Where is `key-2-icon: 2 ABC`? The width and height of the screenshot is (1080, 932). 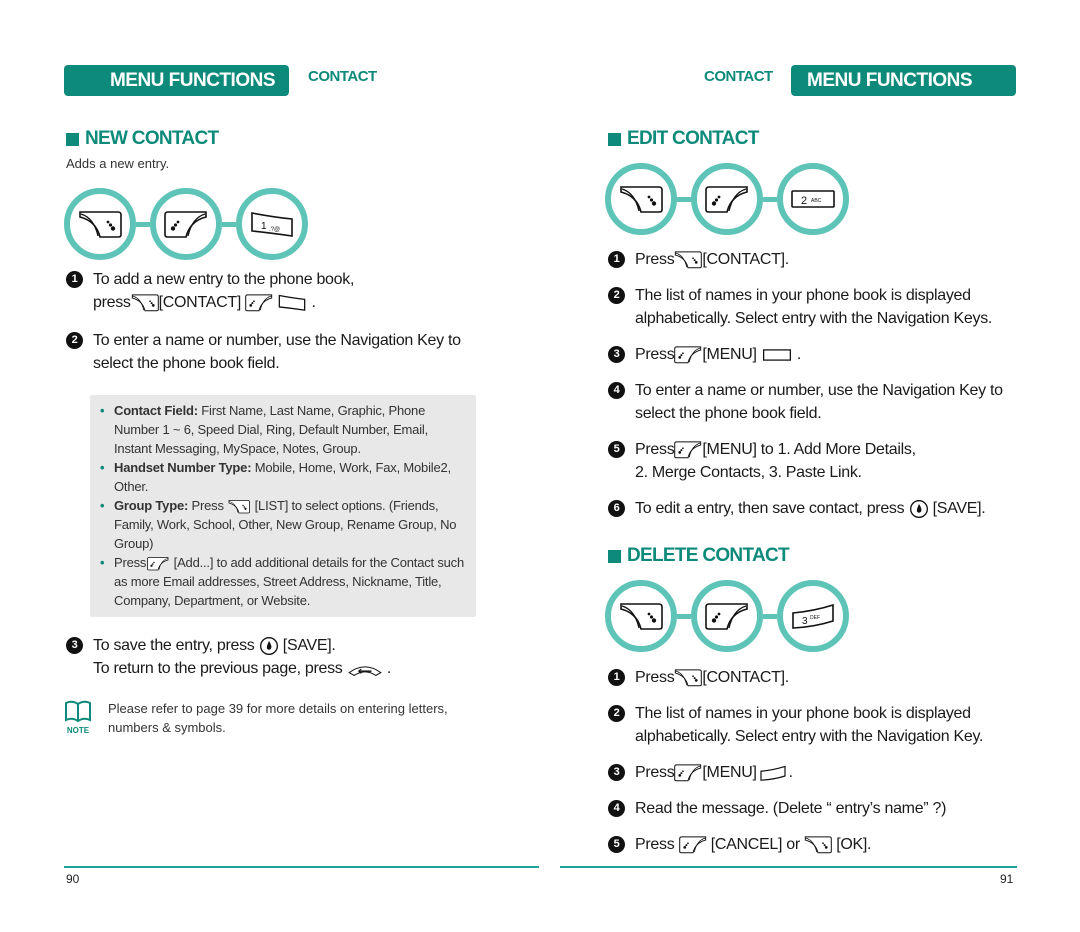
key-2-icon: 2 ABC is located at coordinates (813, 199).